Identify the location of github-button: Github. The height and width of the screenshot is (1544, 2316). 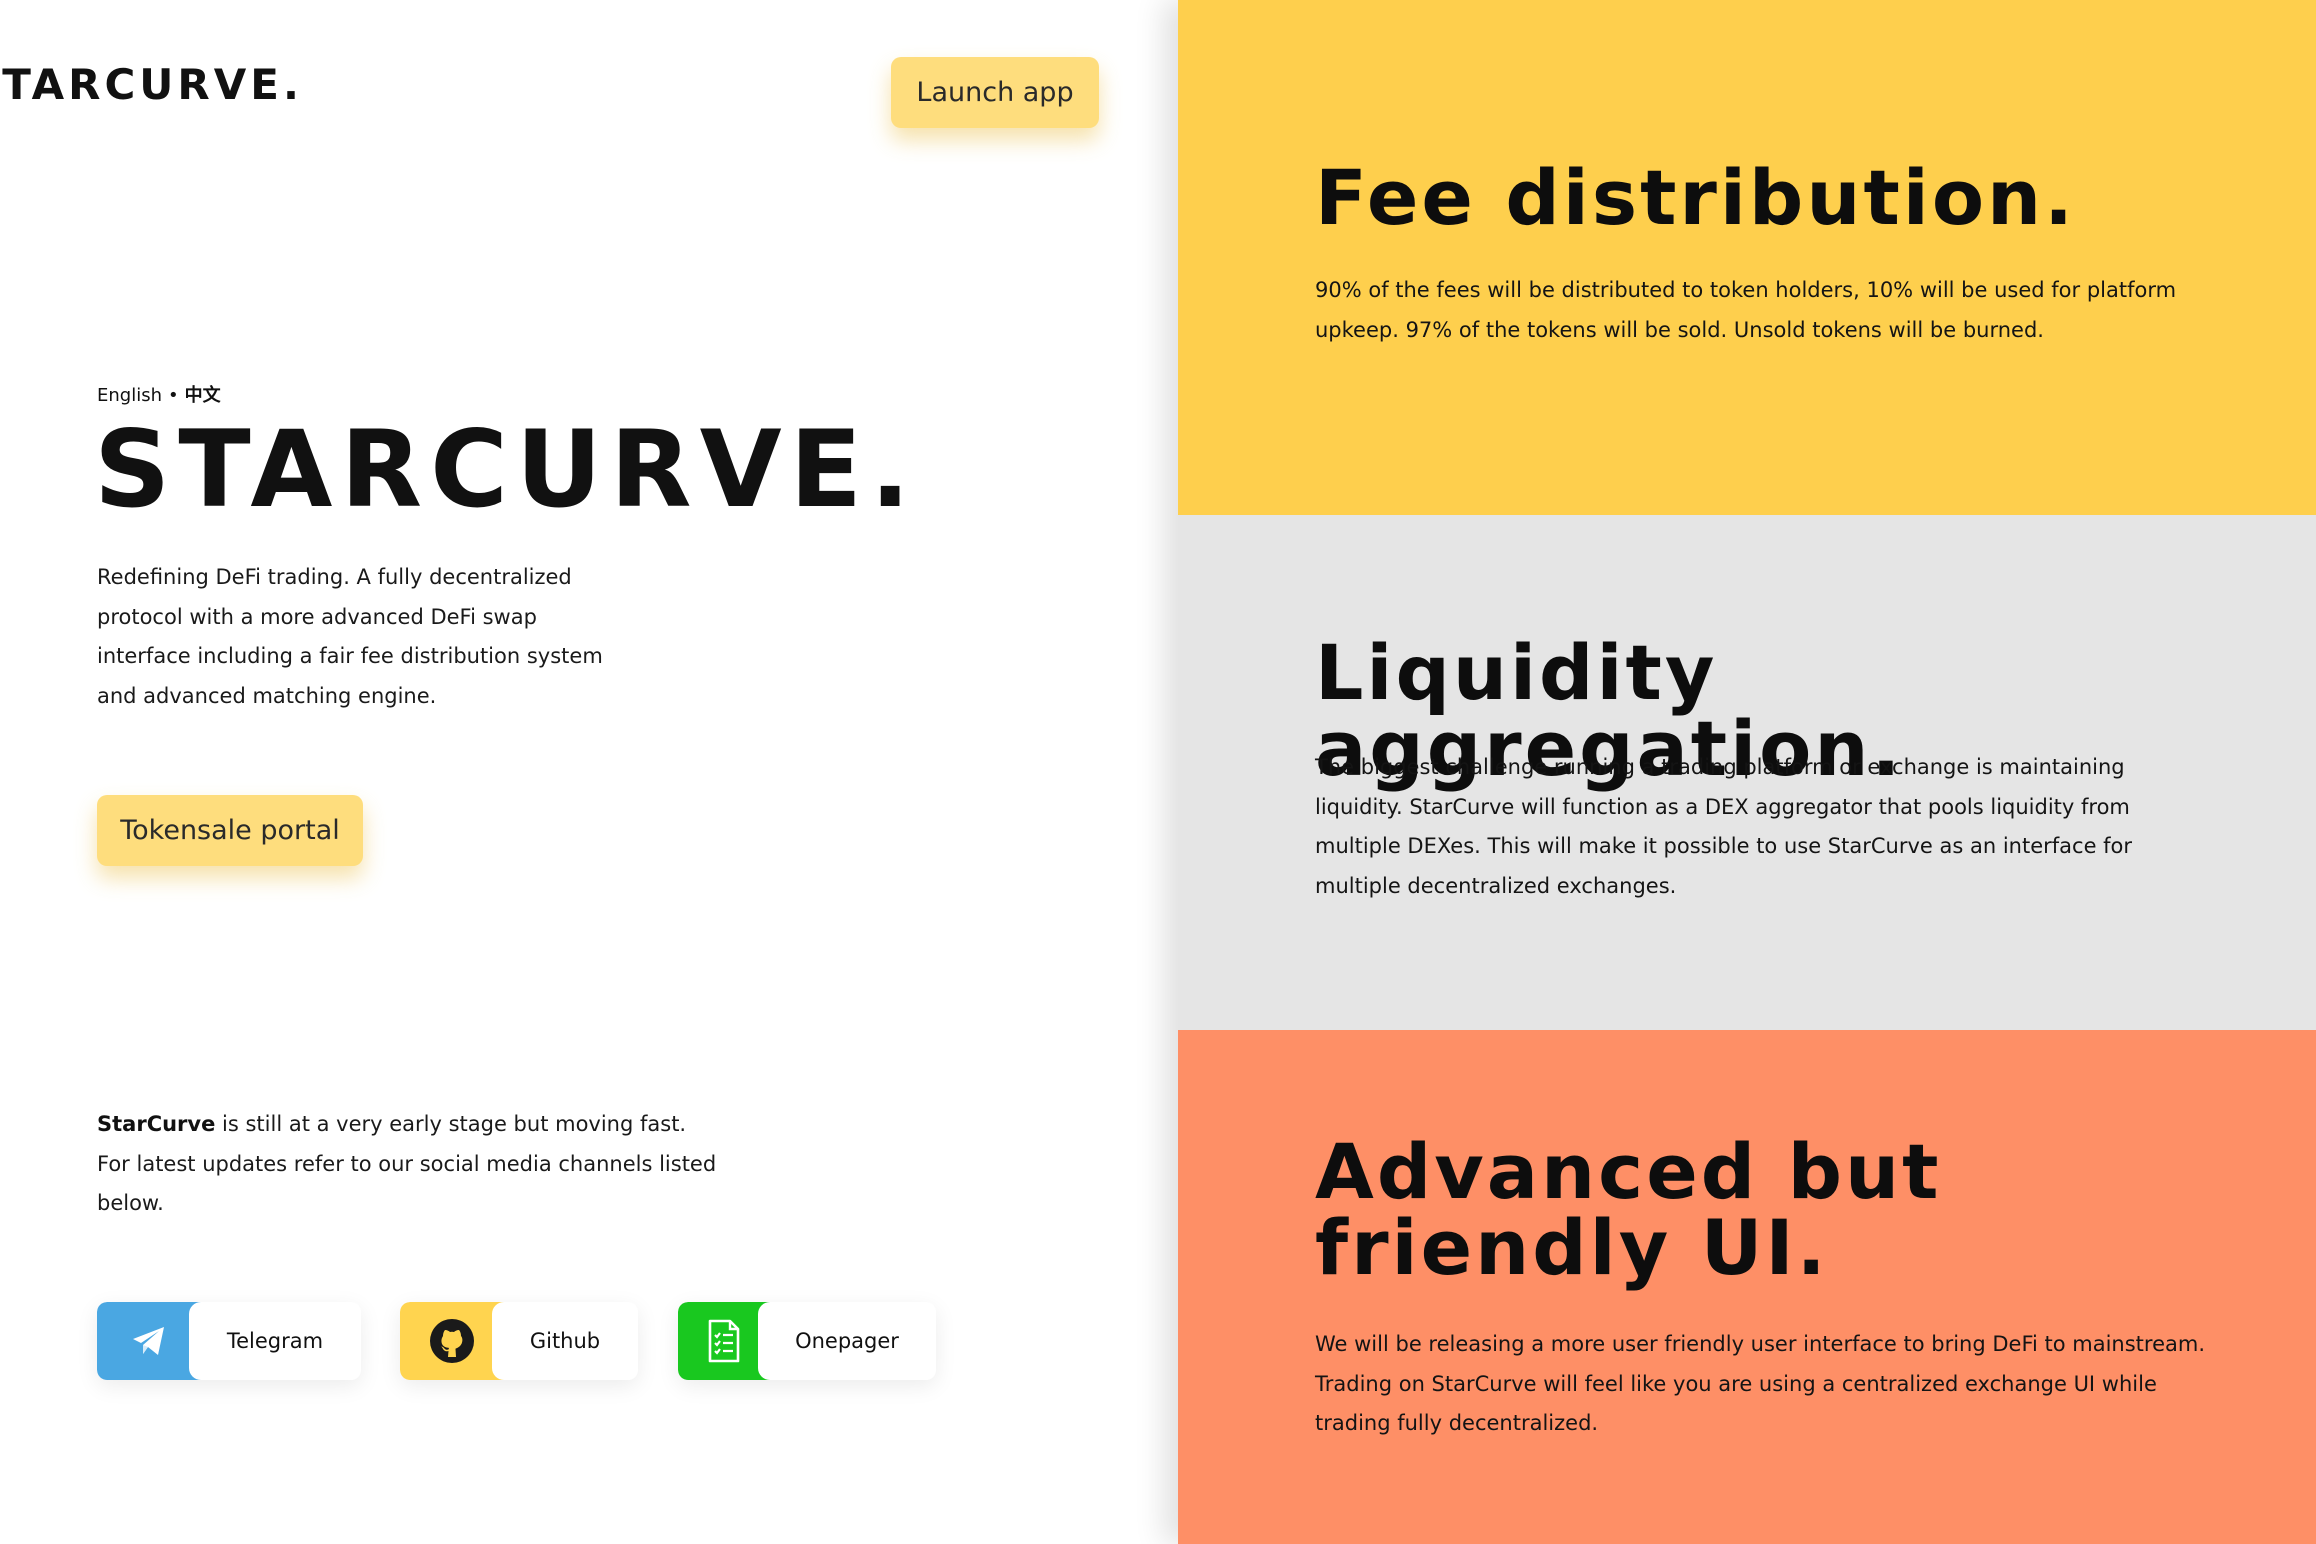
(519, 1341).